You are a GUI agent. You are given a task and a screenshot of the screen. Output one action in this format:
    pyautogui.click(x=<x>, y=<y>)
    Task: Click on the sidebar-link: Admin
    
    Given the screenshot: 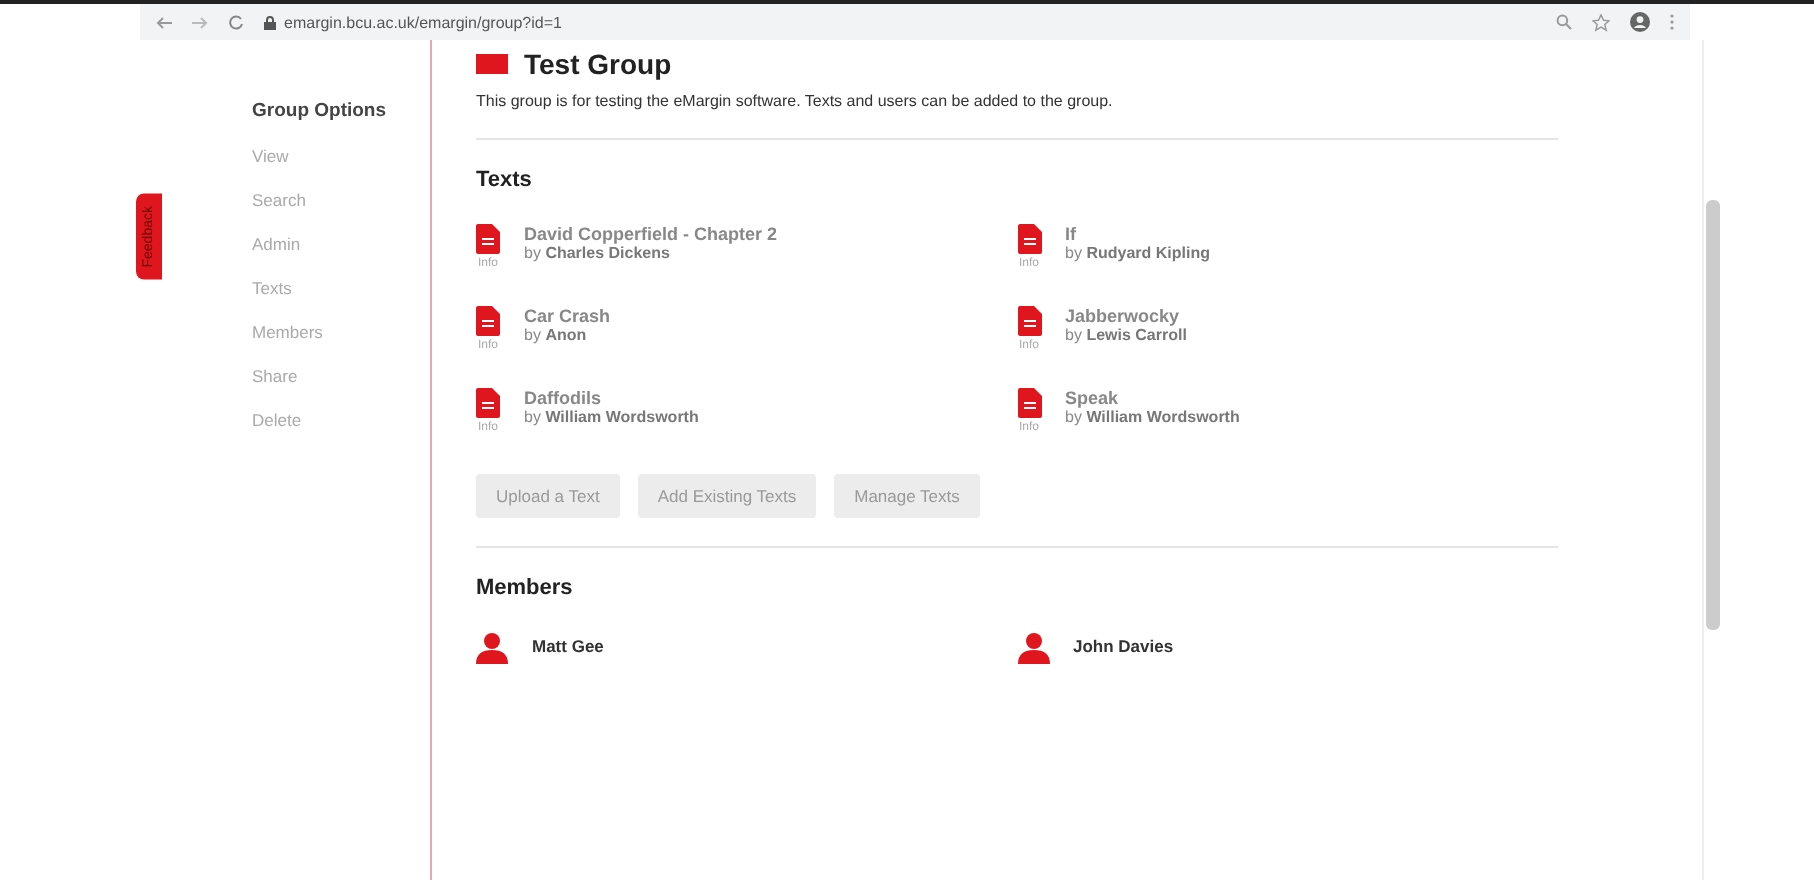 What is the action you would take?
    pyautogui.click(x=341, y=244)
    